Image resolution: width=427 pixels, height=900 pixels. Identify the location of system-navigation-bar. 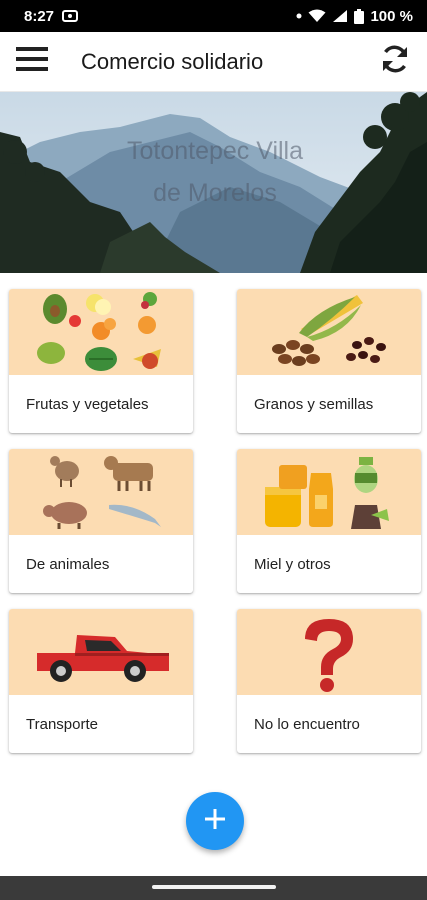
(213, 888).